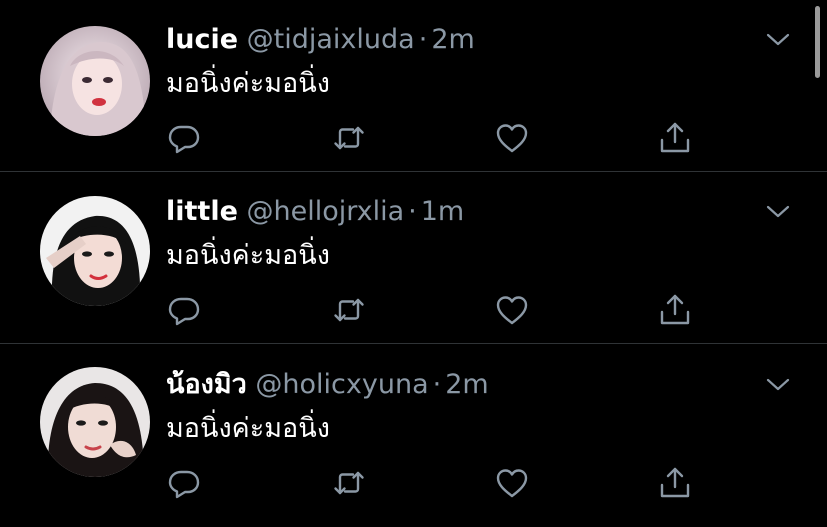  I want to click on tweet-header: น้องมิว @holicxyuna · 2m, so click(327, 385).